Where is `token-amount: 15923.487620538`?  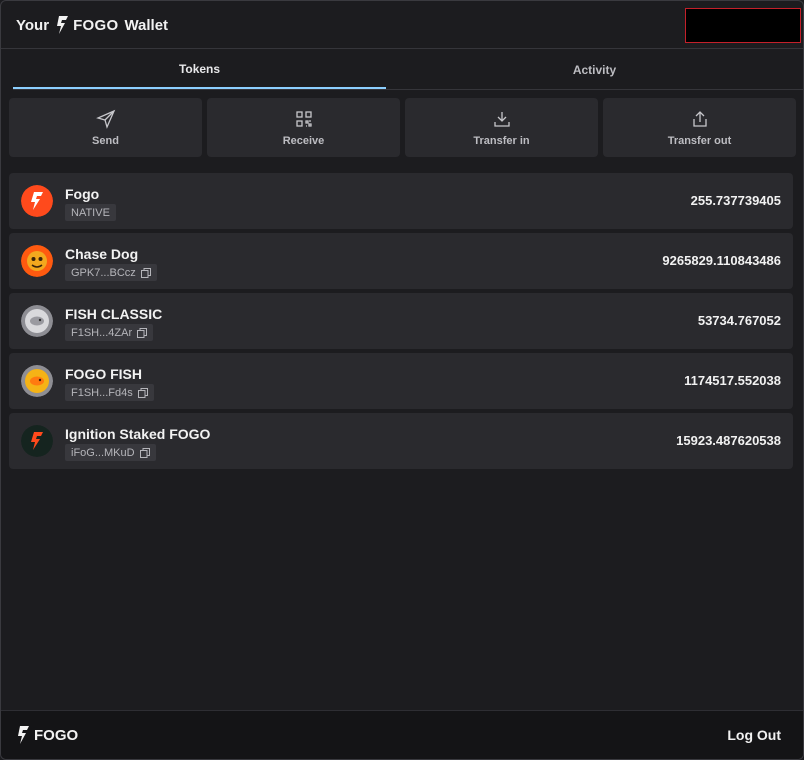 token-amount: 15923.487620538 is located at coordinates (728, 440).